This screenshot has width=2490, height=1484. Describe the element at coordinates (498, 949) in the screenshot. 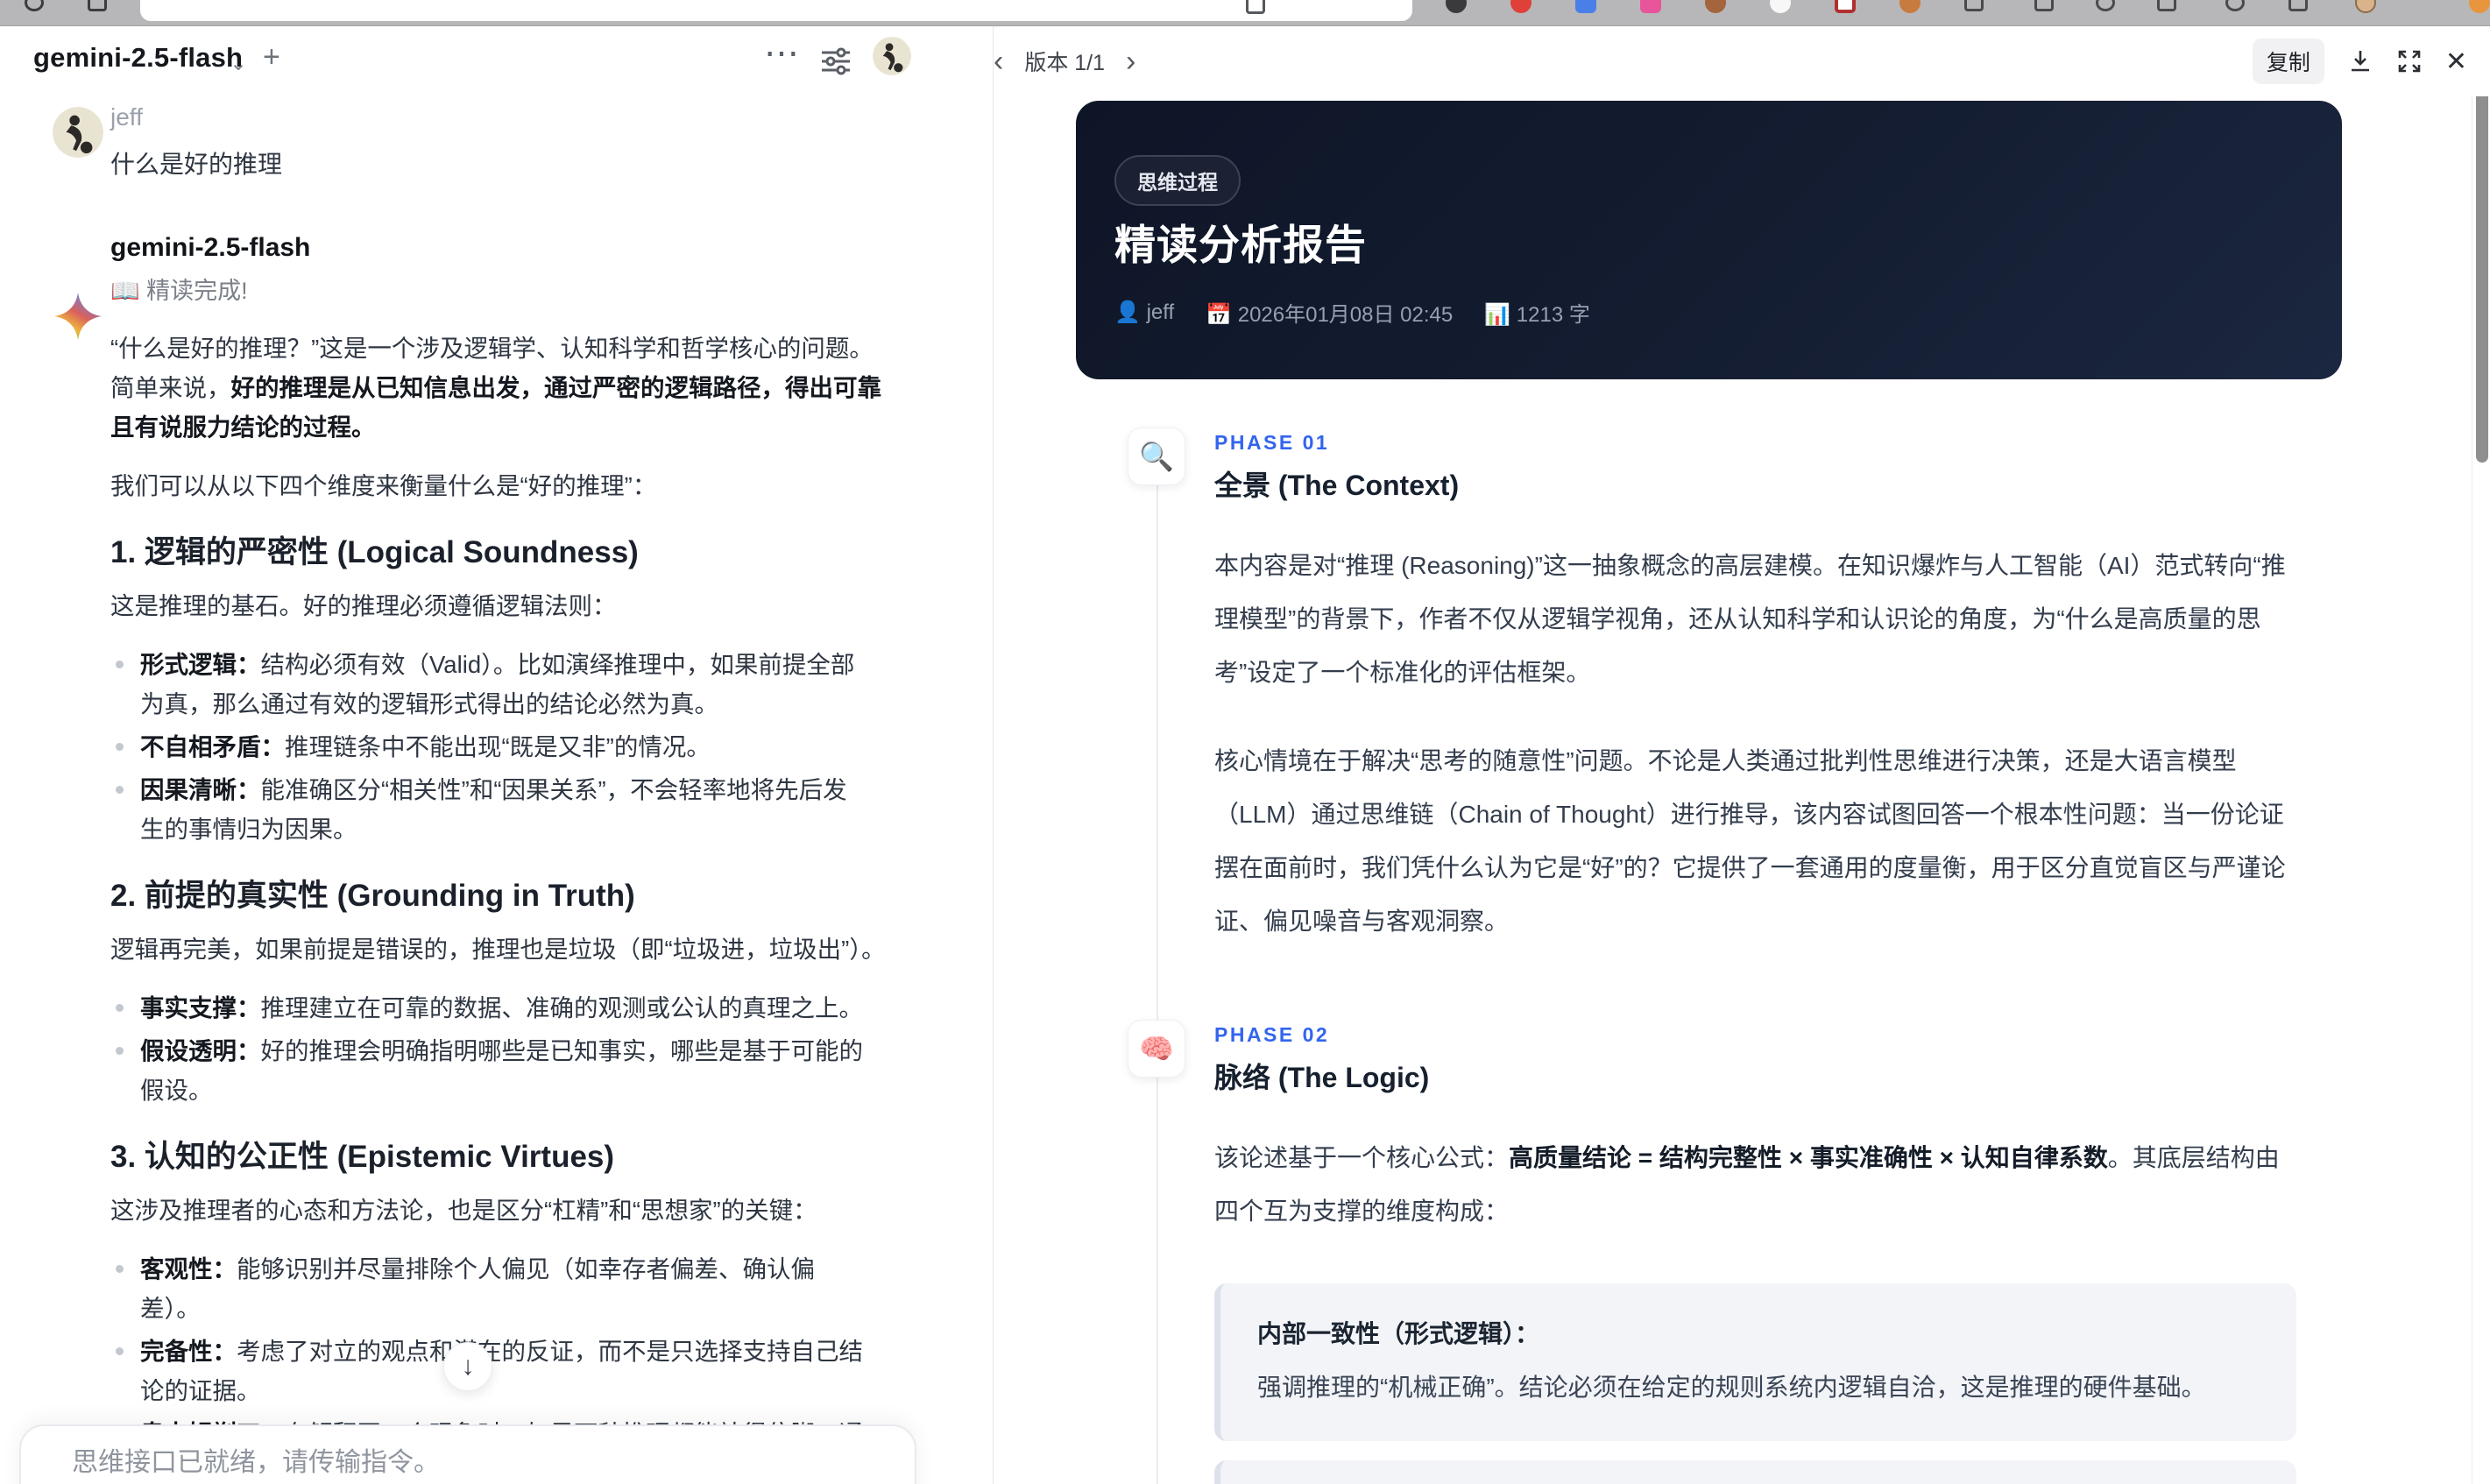

I see `section-intro: 逻辑再完美，如果前提是错误的，推理也是垃圾（即“垃圾进，垃圾出”）。` at that location.